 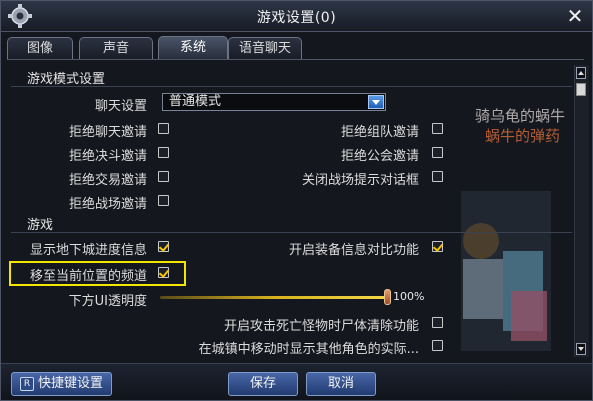 I want to click on close-icon: ✕, so click(x=575, y=16).